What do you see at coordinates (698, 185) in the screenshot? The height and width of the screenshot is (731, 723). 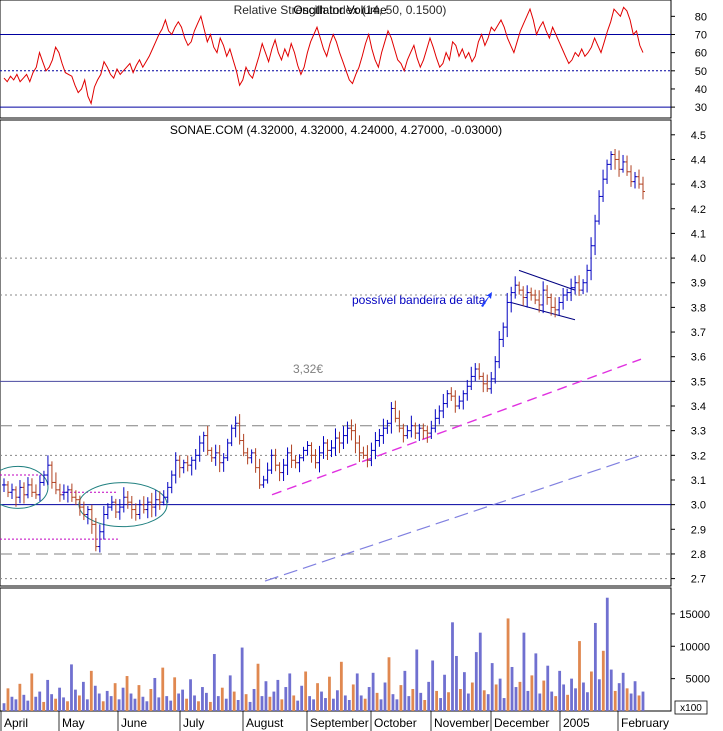 I see `price-tick-label: 4.3` at bounding box center [698, 185].